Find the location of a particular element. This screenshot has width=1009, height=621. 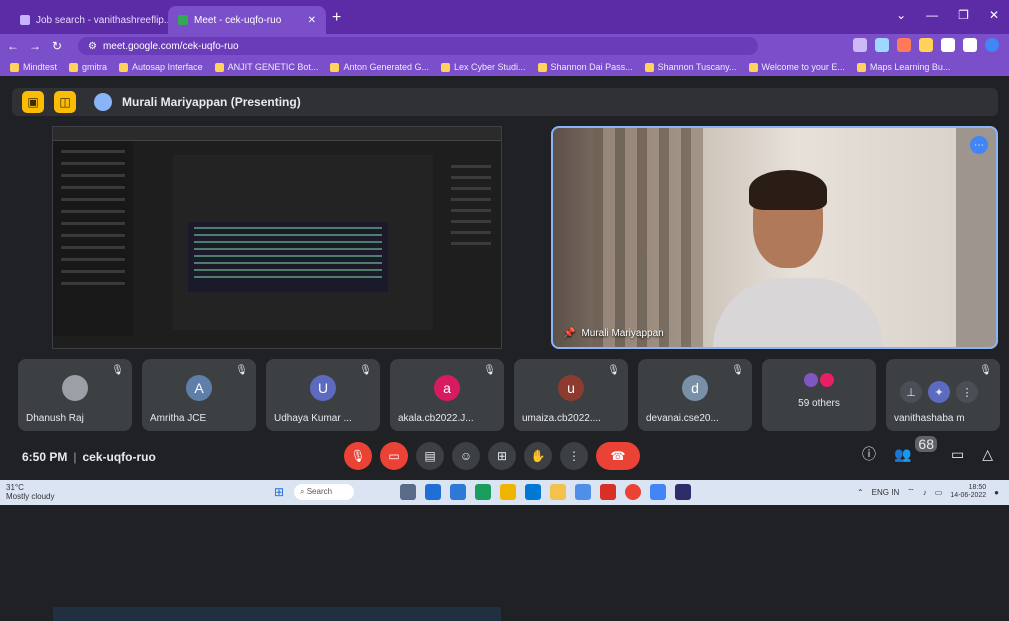

activities-icon: △ is located at coordinates (987, 454).